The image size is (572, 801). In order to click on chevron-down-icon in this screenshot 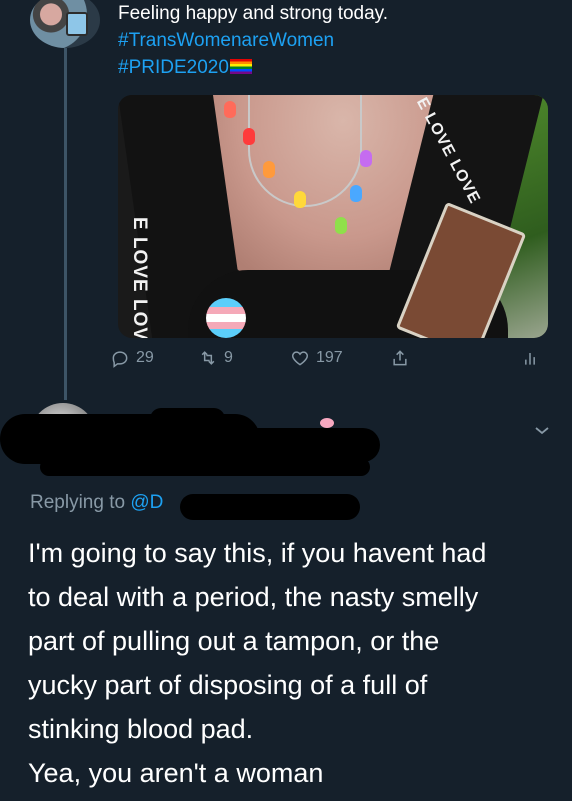, I will do `click(542, 430)`.